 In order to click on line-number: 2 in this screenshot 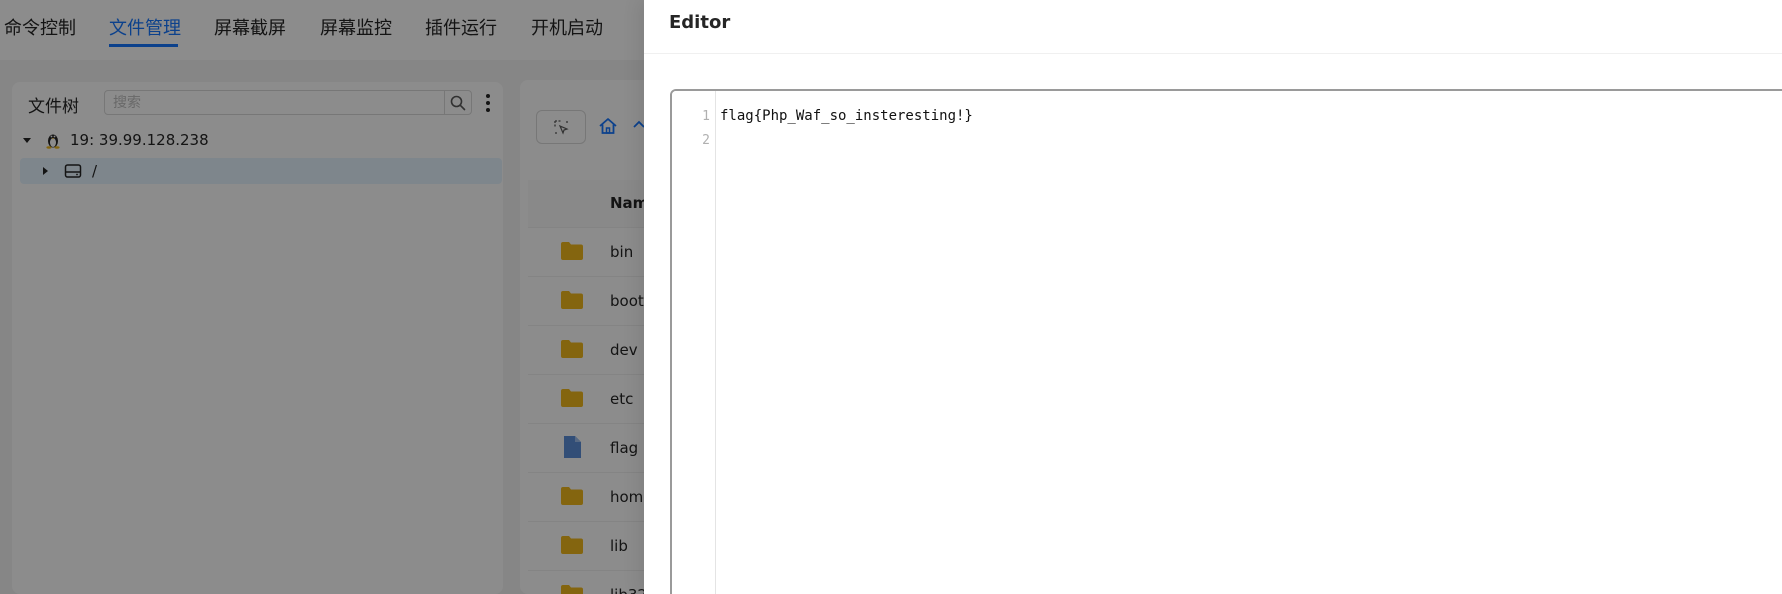, I will do `click(706, 140)`.